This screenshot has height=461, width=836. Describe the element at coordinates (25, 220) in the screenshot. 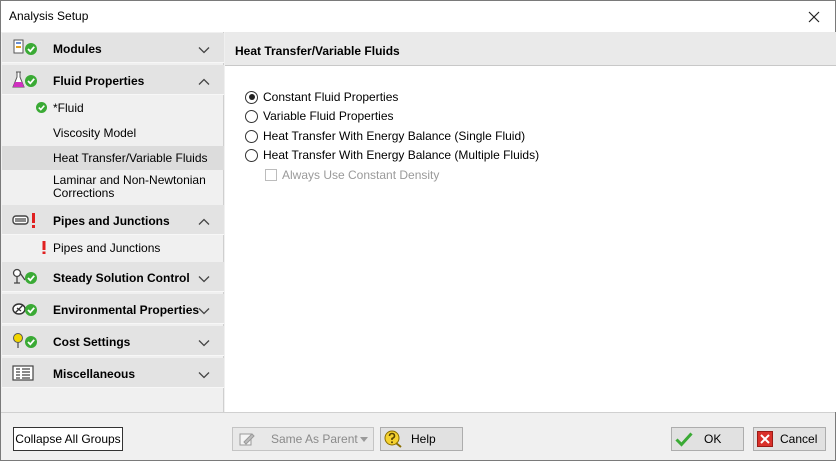

I see `pipe-icon` at that location.